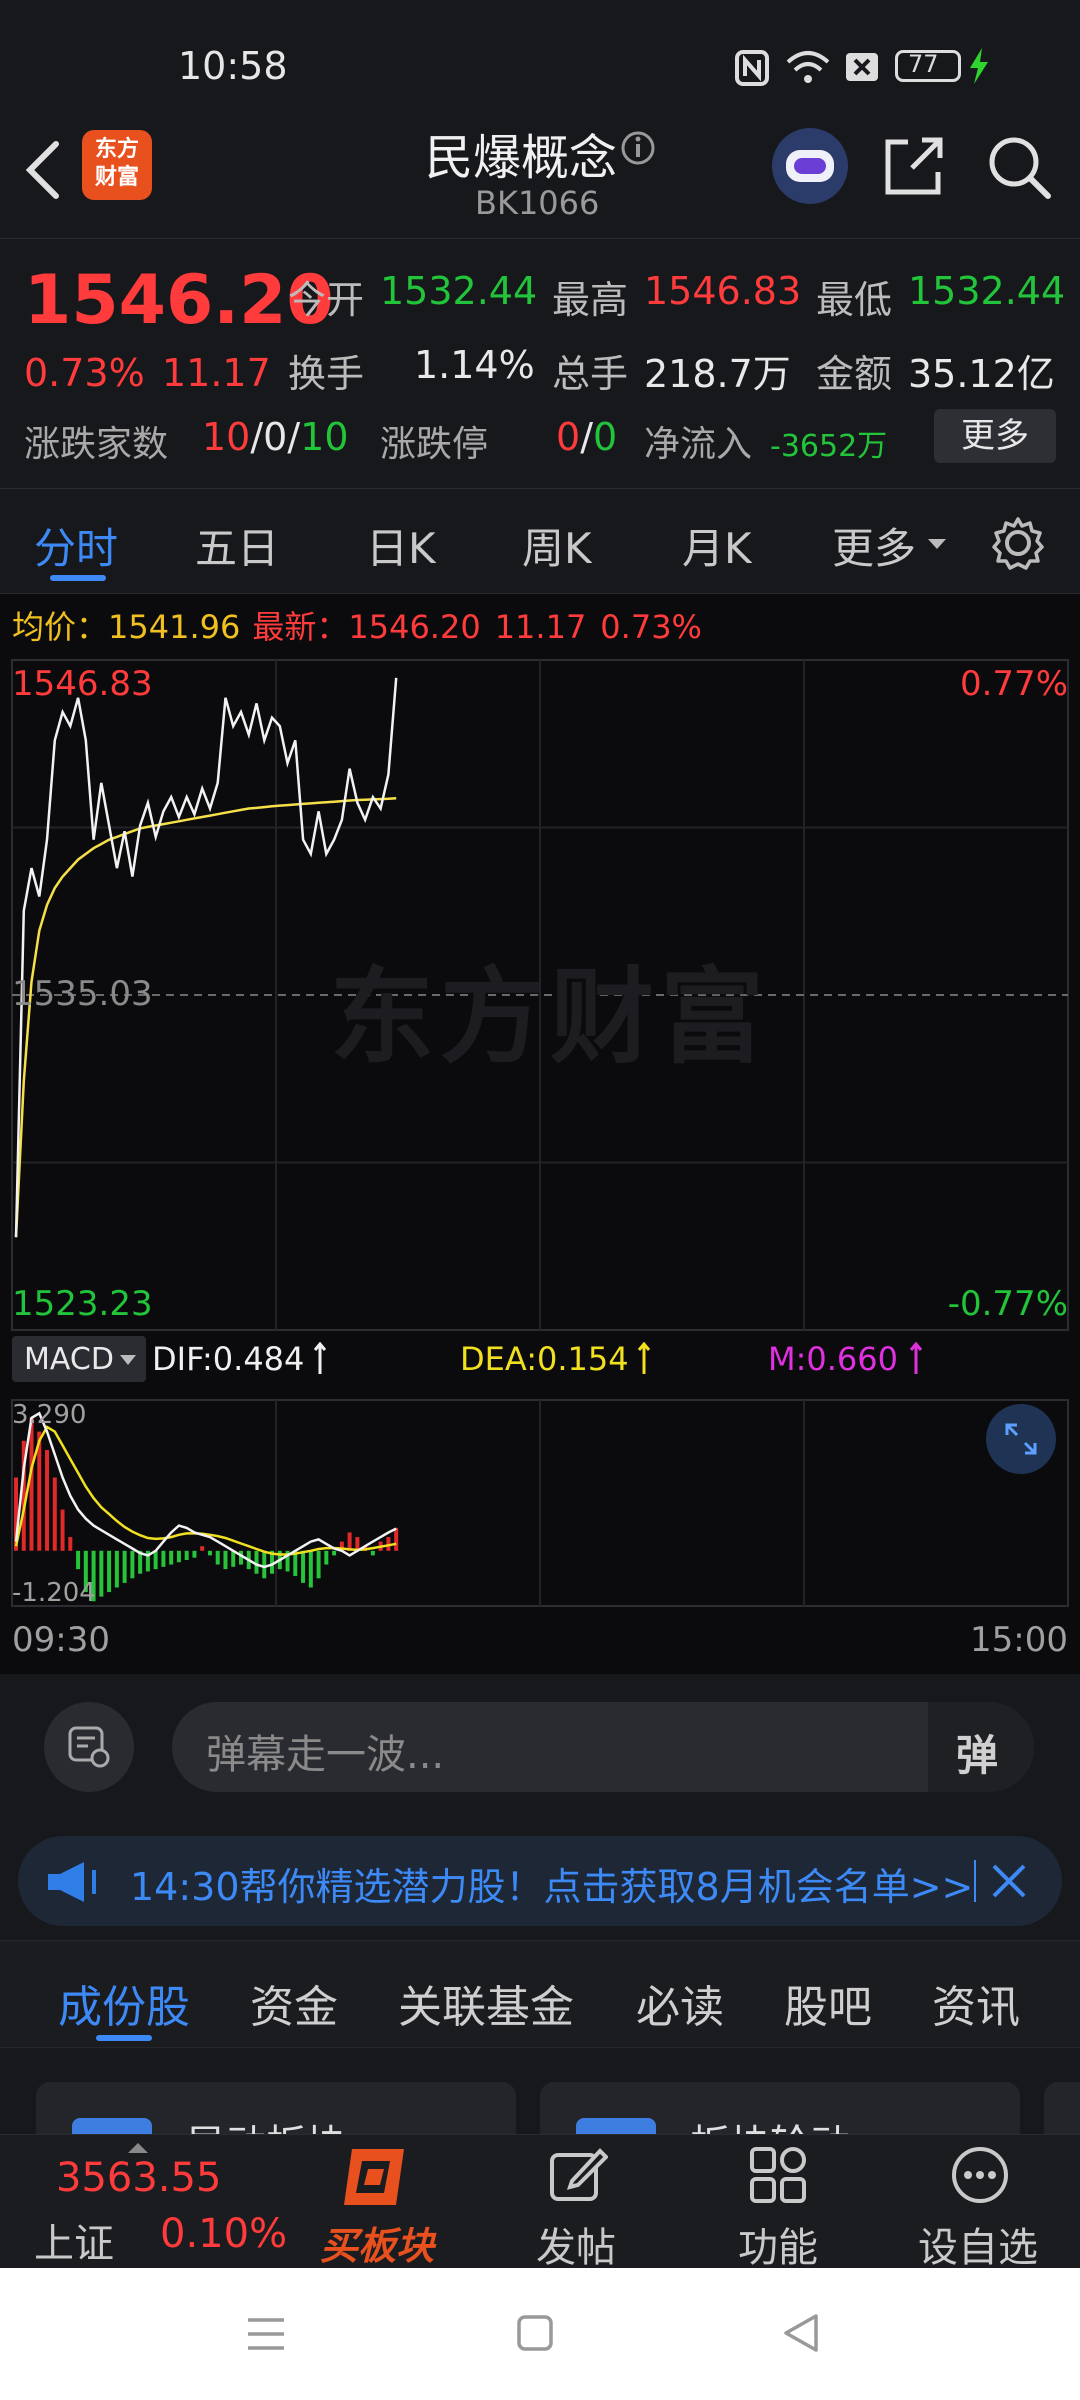 Image resolution: width=1080 pixels, height=2400 pixels. What do you see at coordinates (74, 2240) in the screenshot?
I see `index-name: 上证` at bounding box center [74, 2240].